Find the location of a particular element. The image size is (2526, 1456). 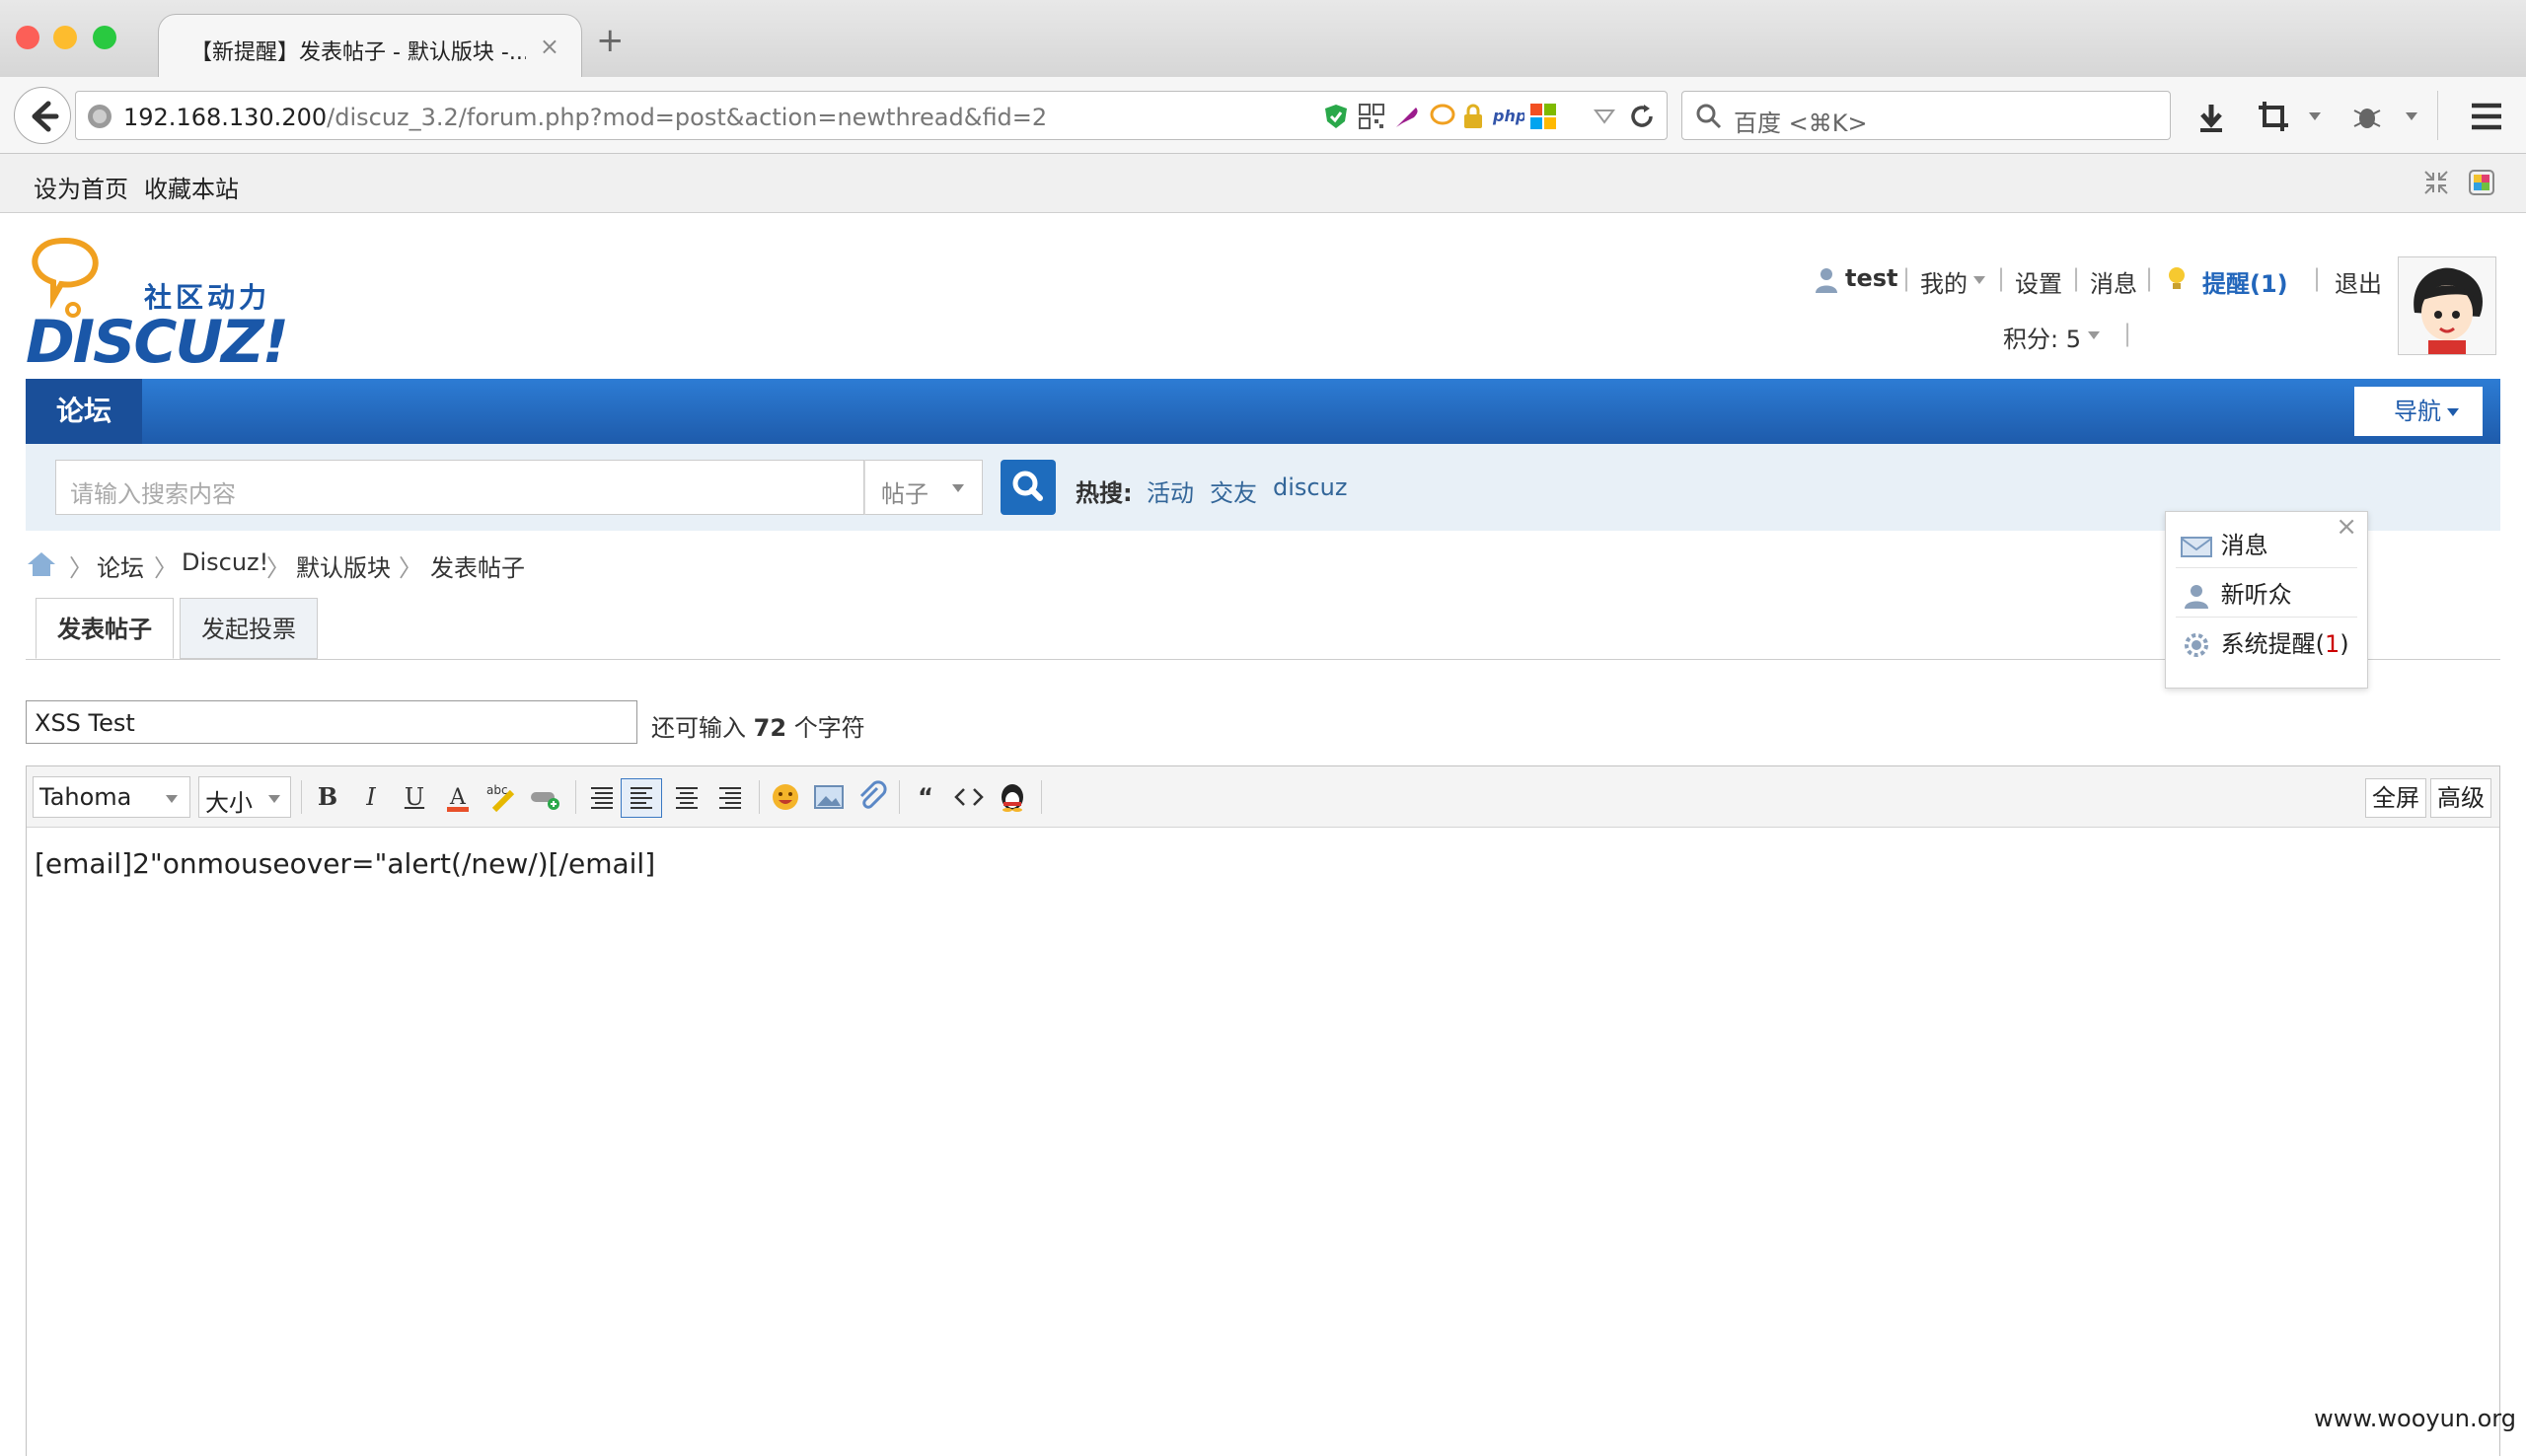

bug-dropdown-icon is located at coordinates (2411, 116).